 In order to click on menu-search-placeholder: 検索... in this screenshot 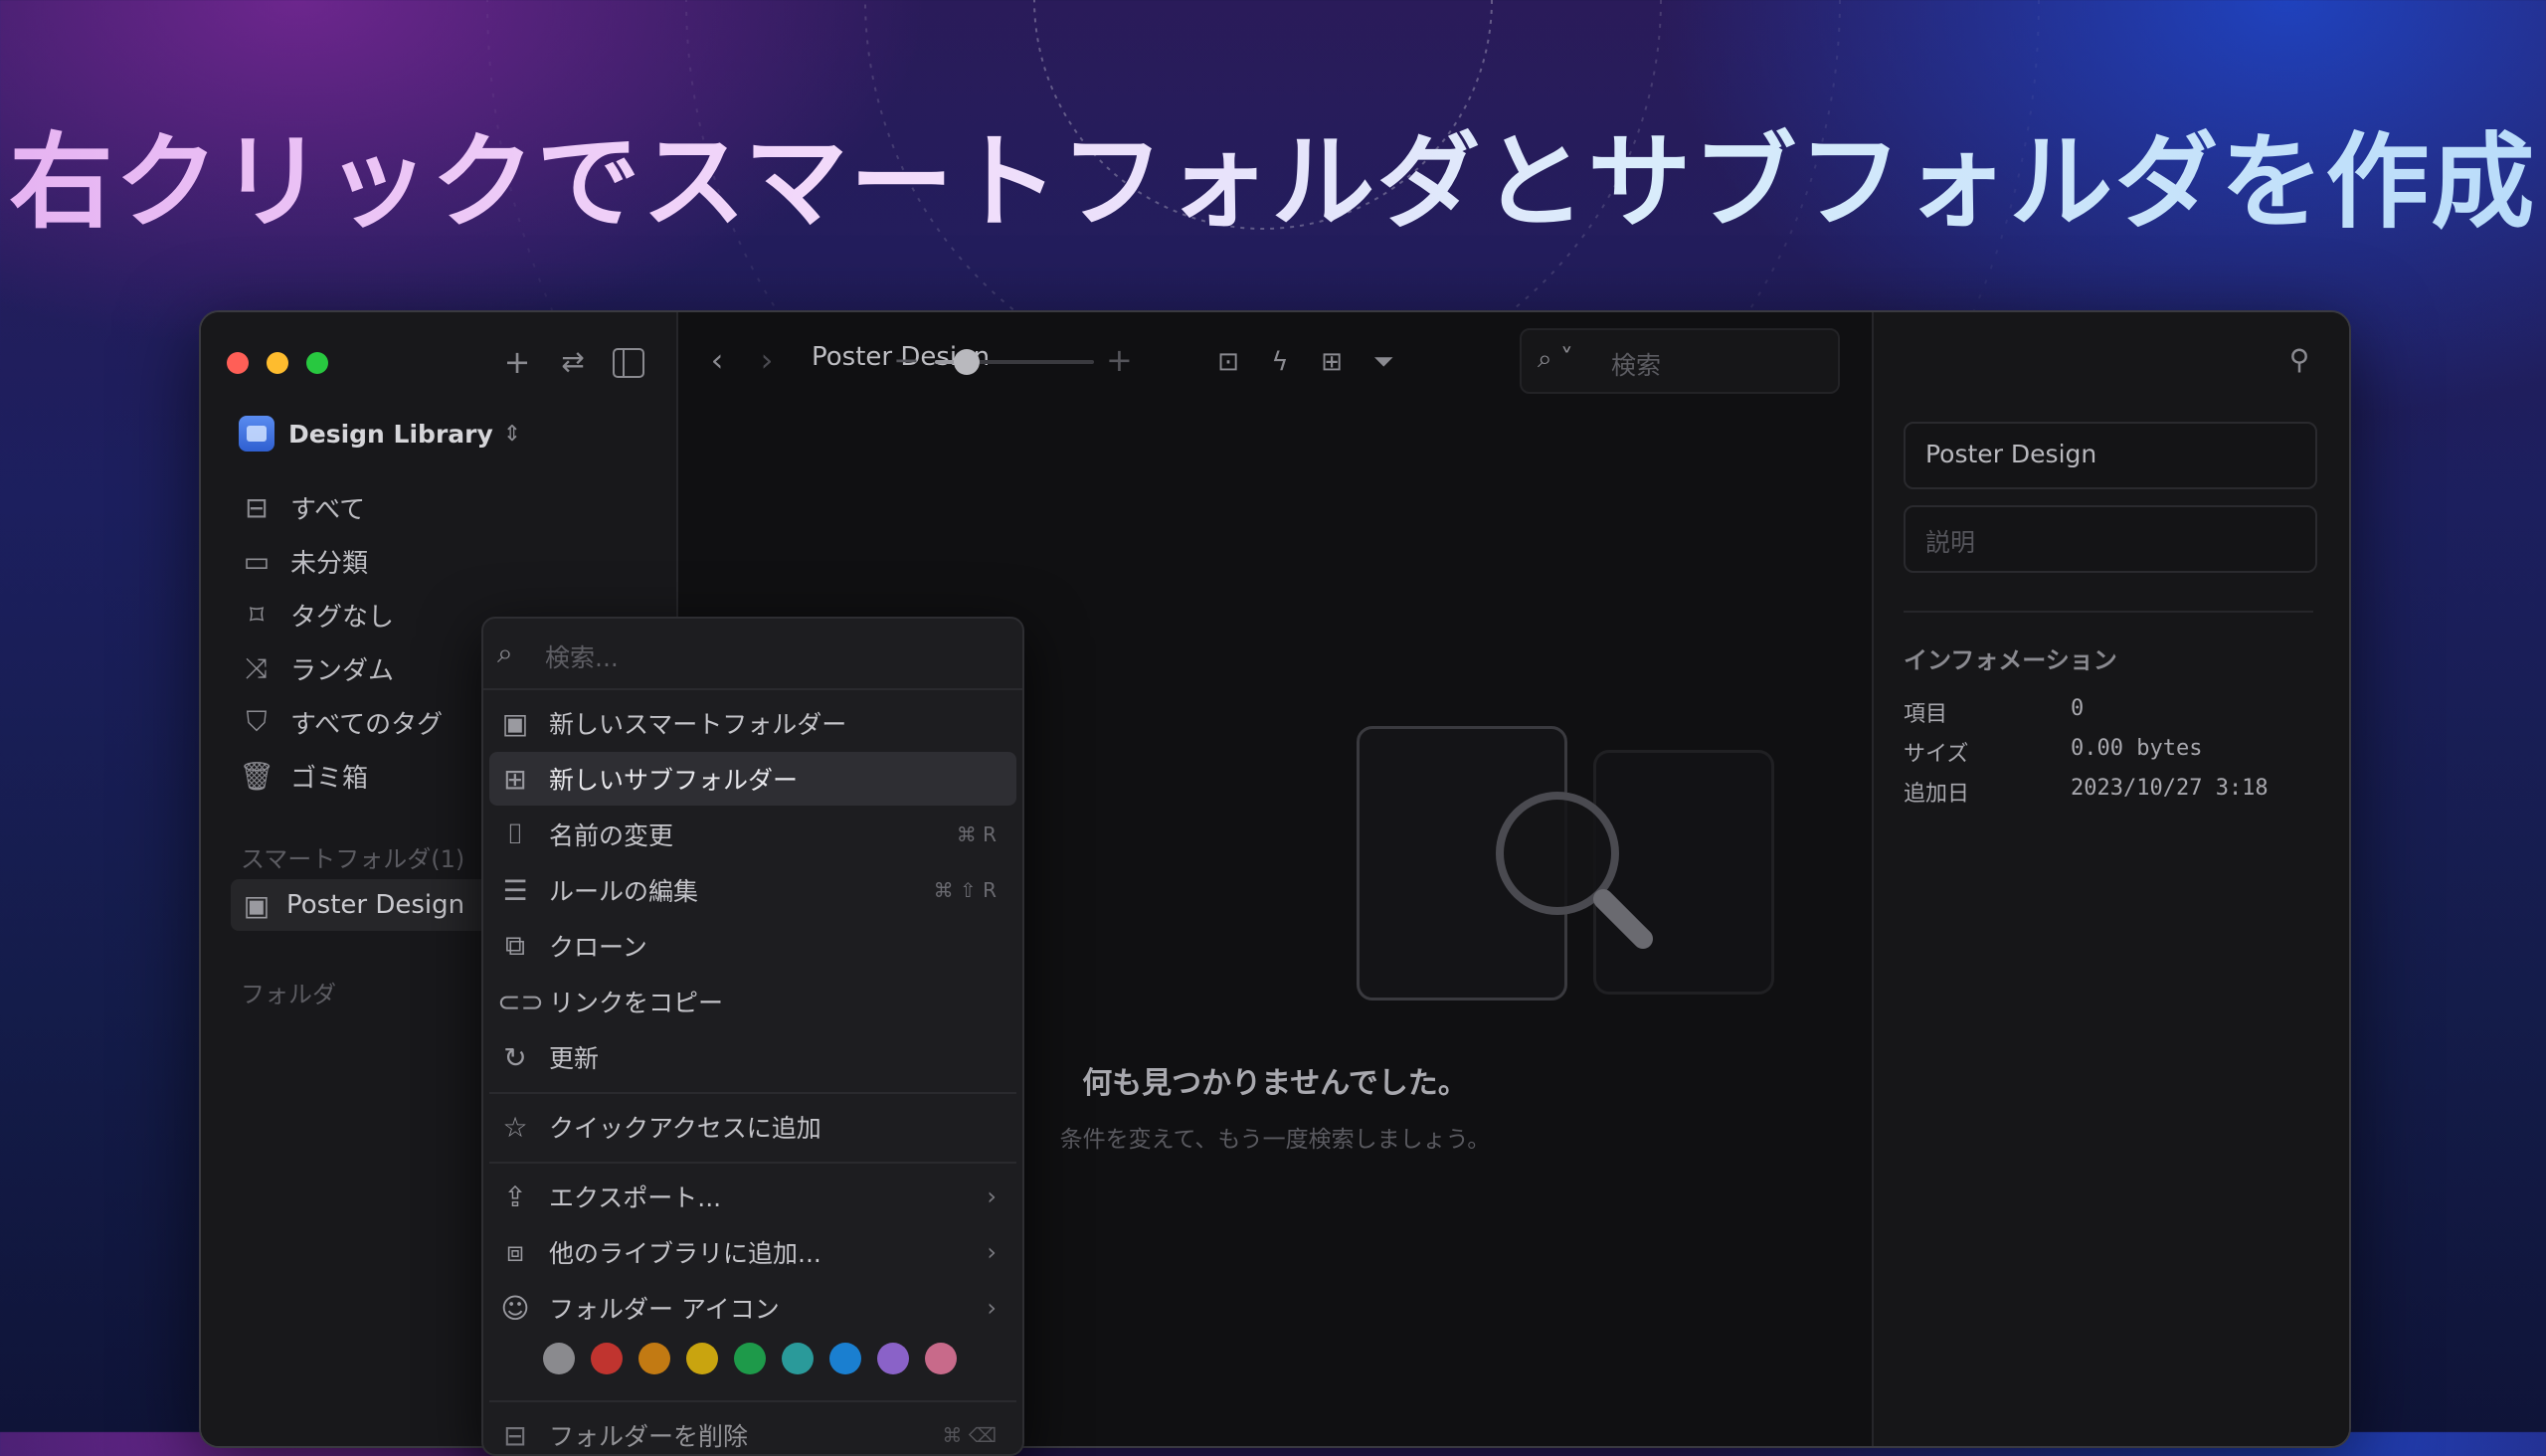, I will do `click(582, 657)`.